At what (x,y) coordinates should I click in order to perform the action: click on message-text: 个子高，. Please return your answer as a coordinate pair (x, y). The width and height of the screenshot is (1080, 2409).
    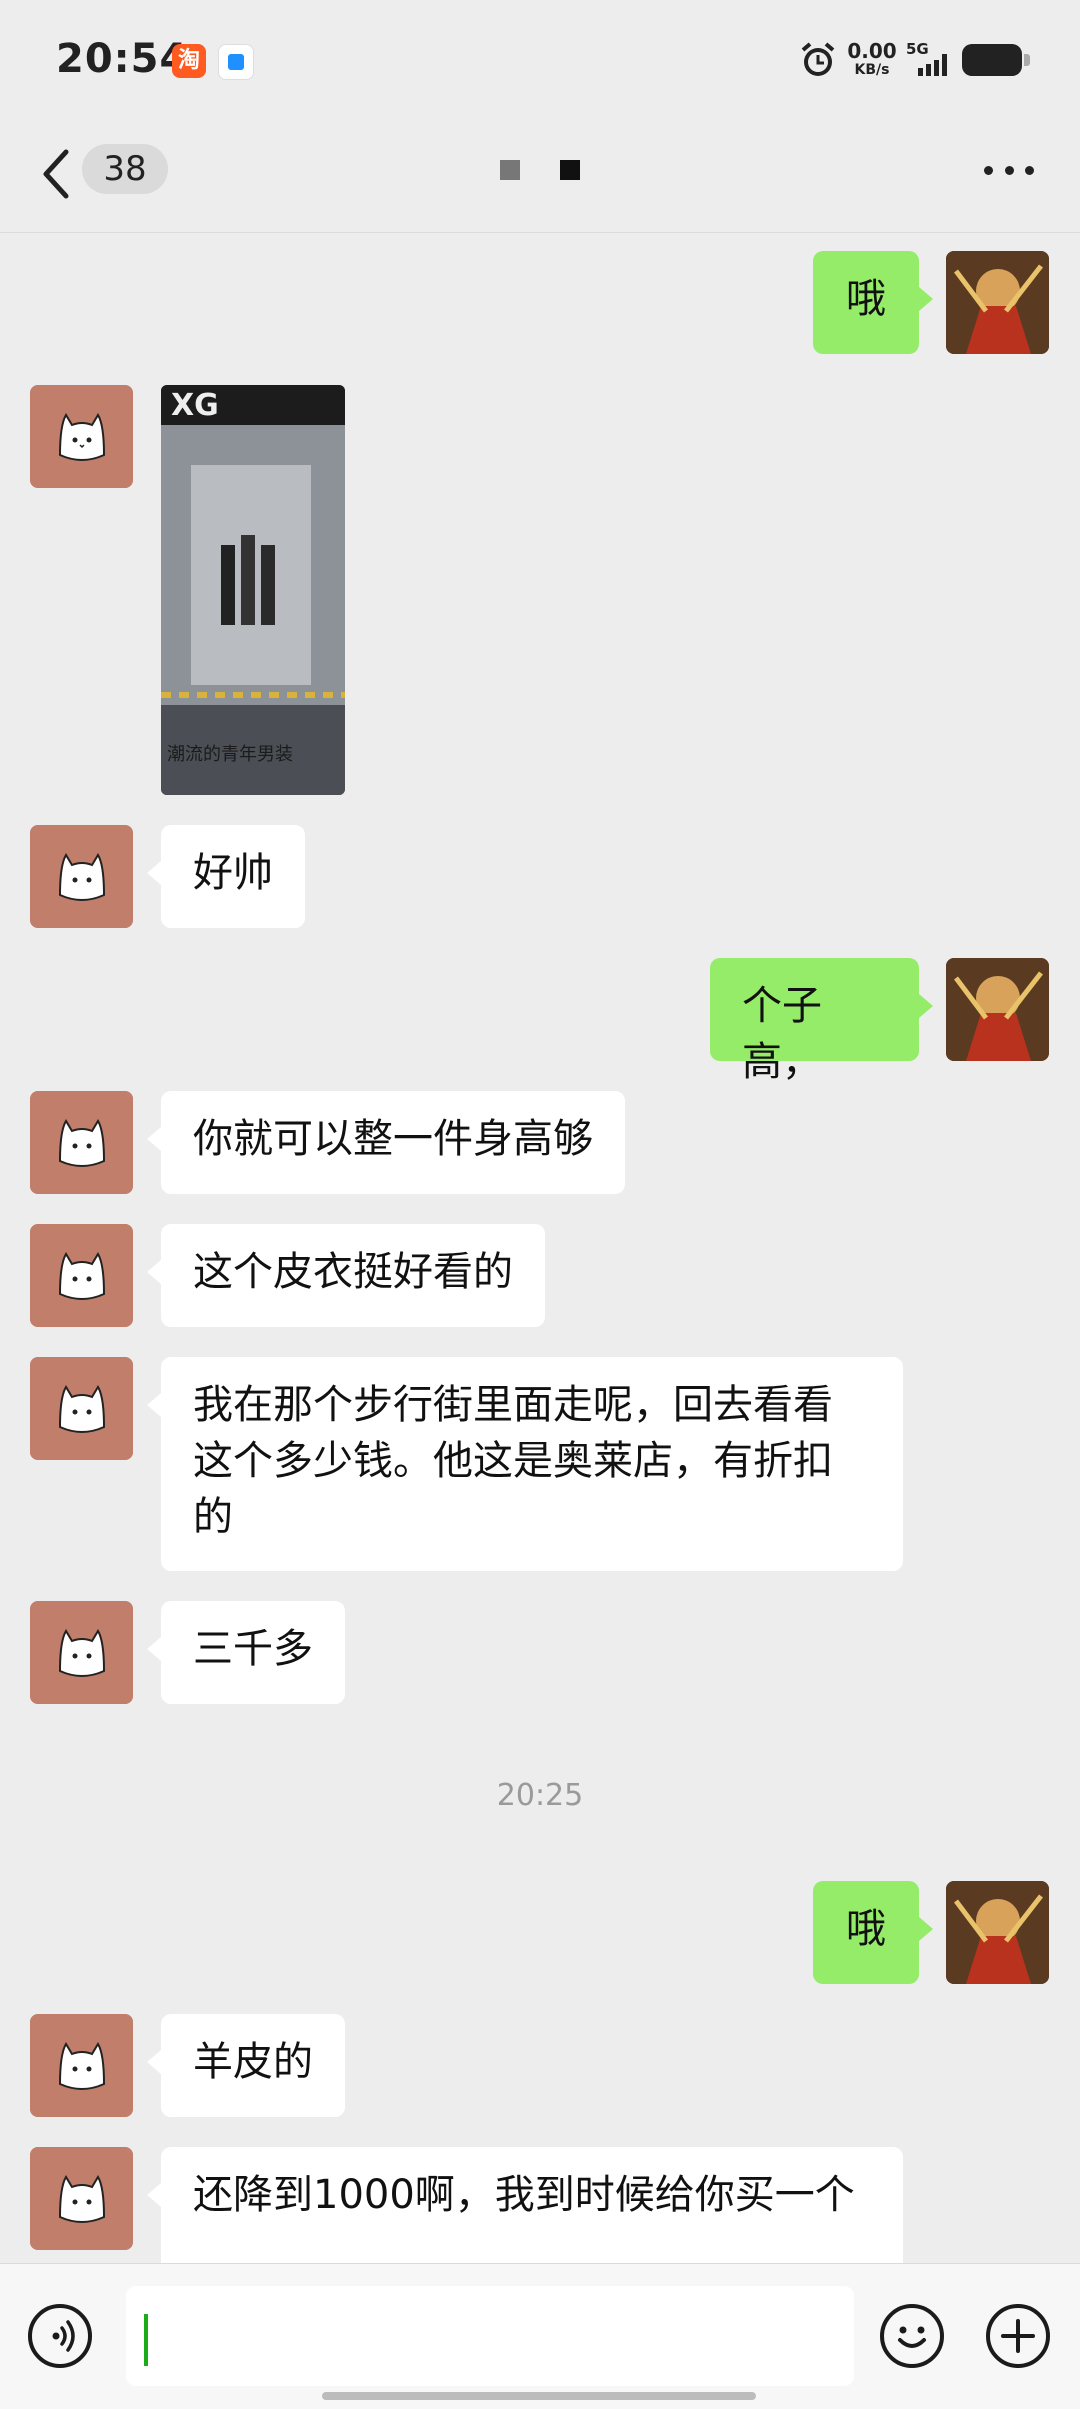
    Looking at the image, I should click on (782, 1034).